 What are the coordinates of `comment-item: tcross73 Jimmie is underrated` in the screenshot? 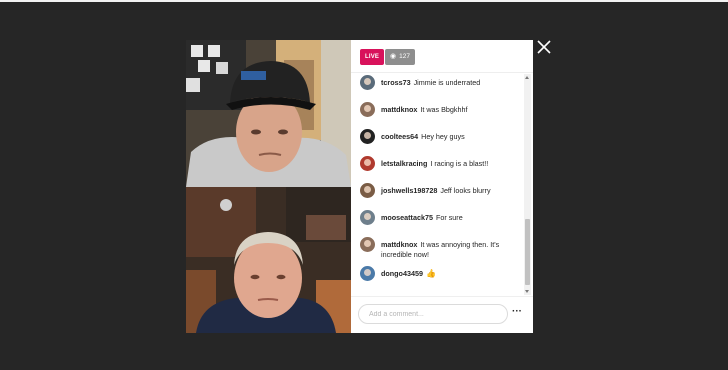 It's located at (441, 82).